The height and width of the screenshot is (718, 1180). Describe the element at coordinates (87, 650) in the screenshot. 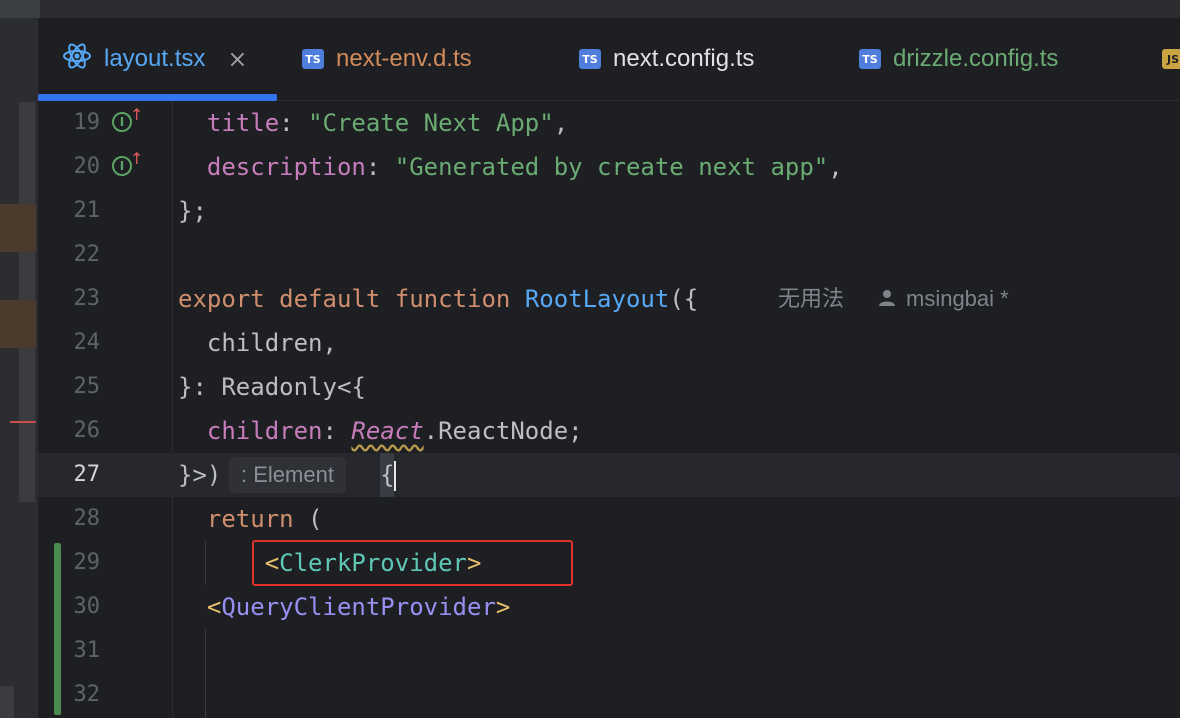

I see `line-number: 31` at that location.